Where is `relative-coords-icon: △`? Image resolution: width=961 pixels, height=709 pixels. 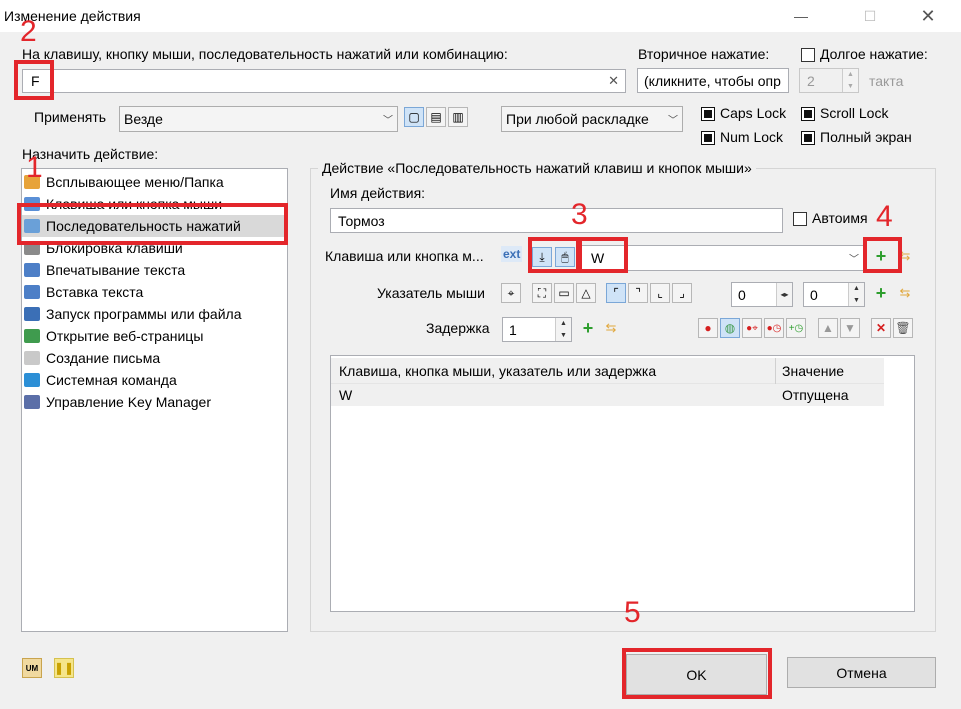 relative-coords-icon: △ is located at coordinates (586, 293).